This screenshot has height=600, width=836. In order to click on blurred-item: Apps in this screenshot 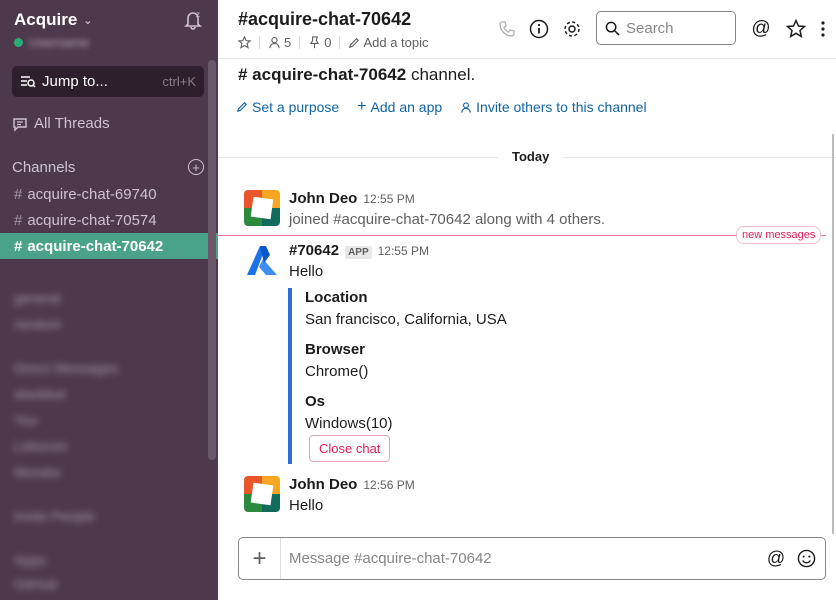, I will do `click(30, 560)`.